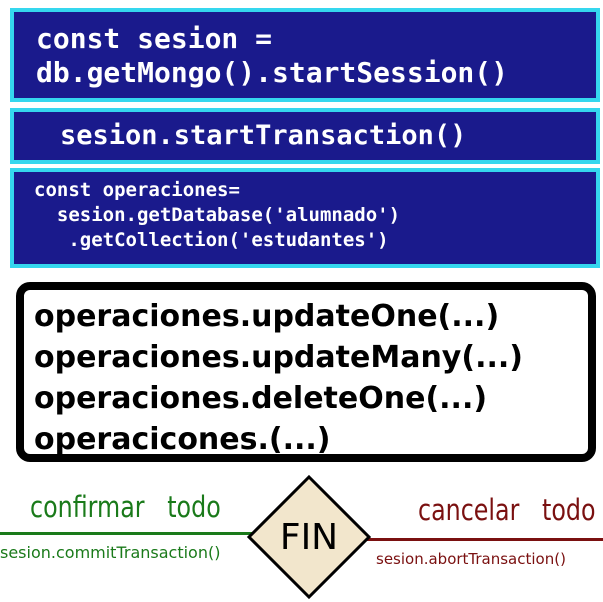 The height and width of the screenshot is (602, 603). What do you see at coordinates (263, 135) in the screenshot?
I see `code-line: sesion.startTransaction()` at bounding box center [263, 135].